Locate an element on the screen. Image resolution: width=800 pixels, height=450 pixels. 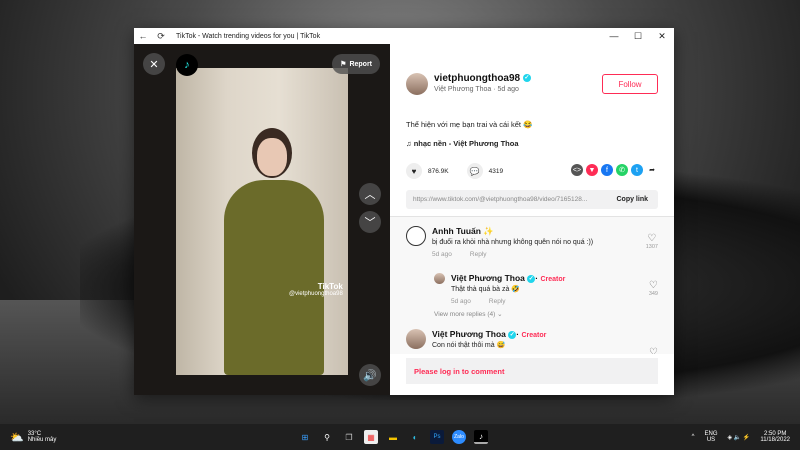
creator-badge: Creator is located at coordinates (553, 279).